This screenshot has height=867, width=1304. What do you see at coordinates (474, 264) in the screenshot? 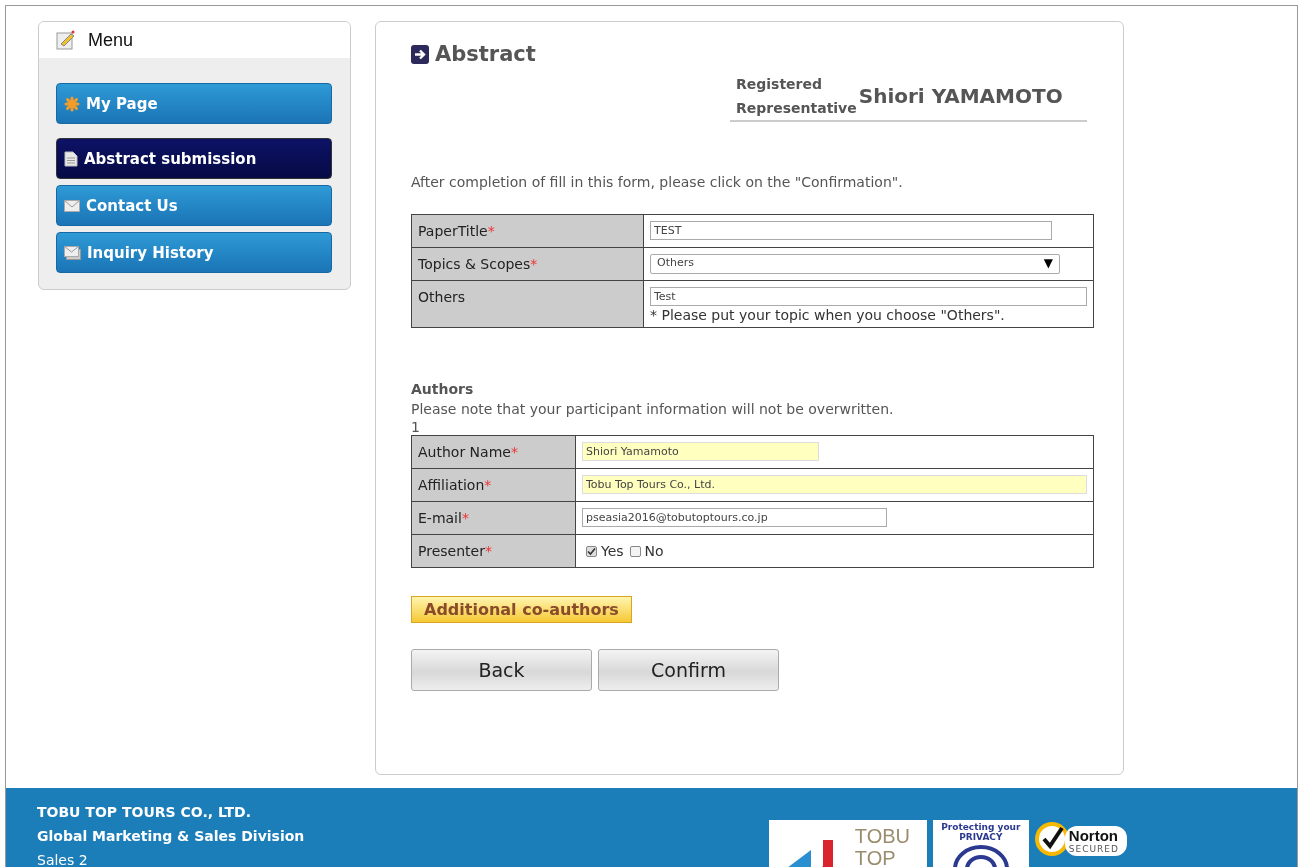
I see `field-label: Topics & Scopes` at bounding box center [474, 264].